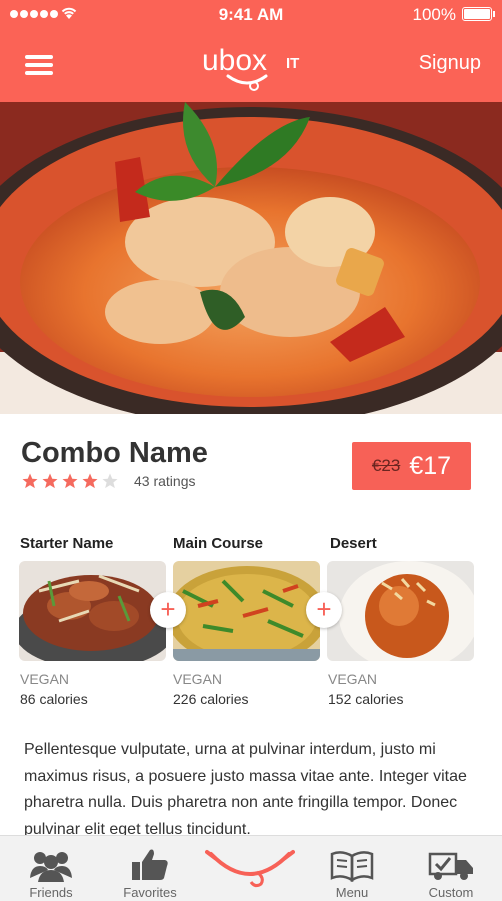  Describe the element at coordinates (150, 864) in the screenshot. I see `thumbs-up-icon` at that location.